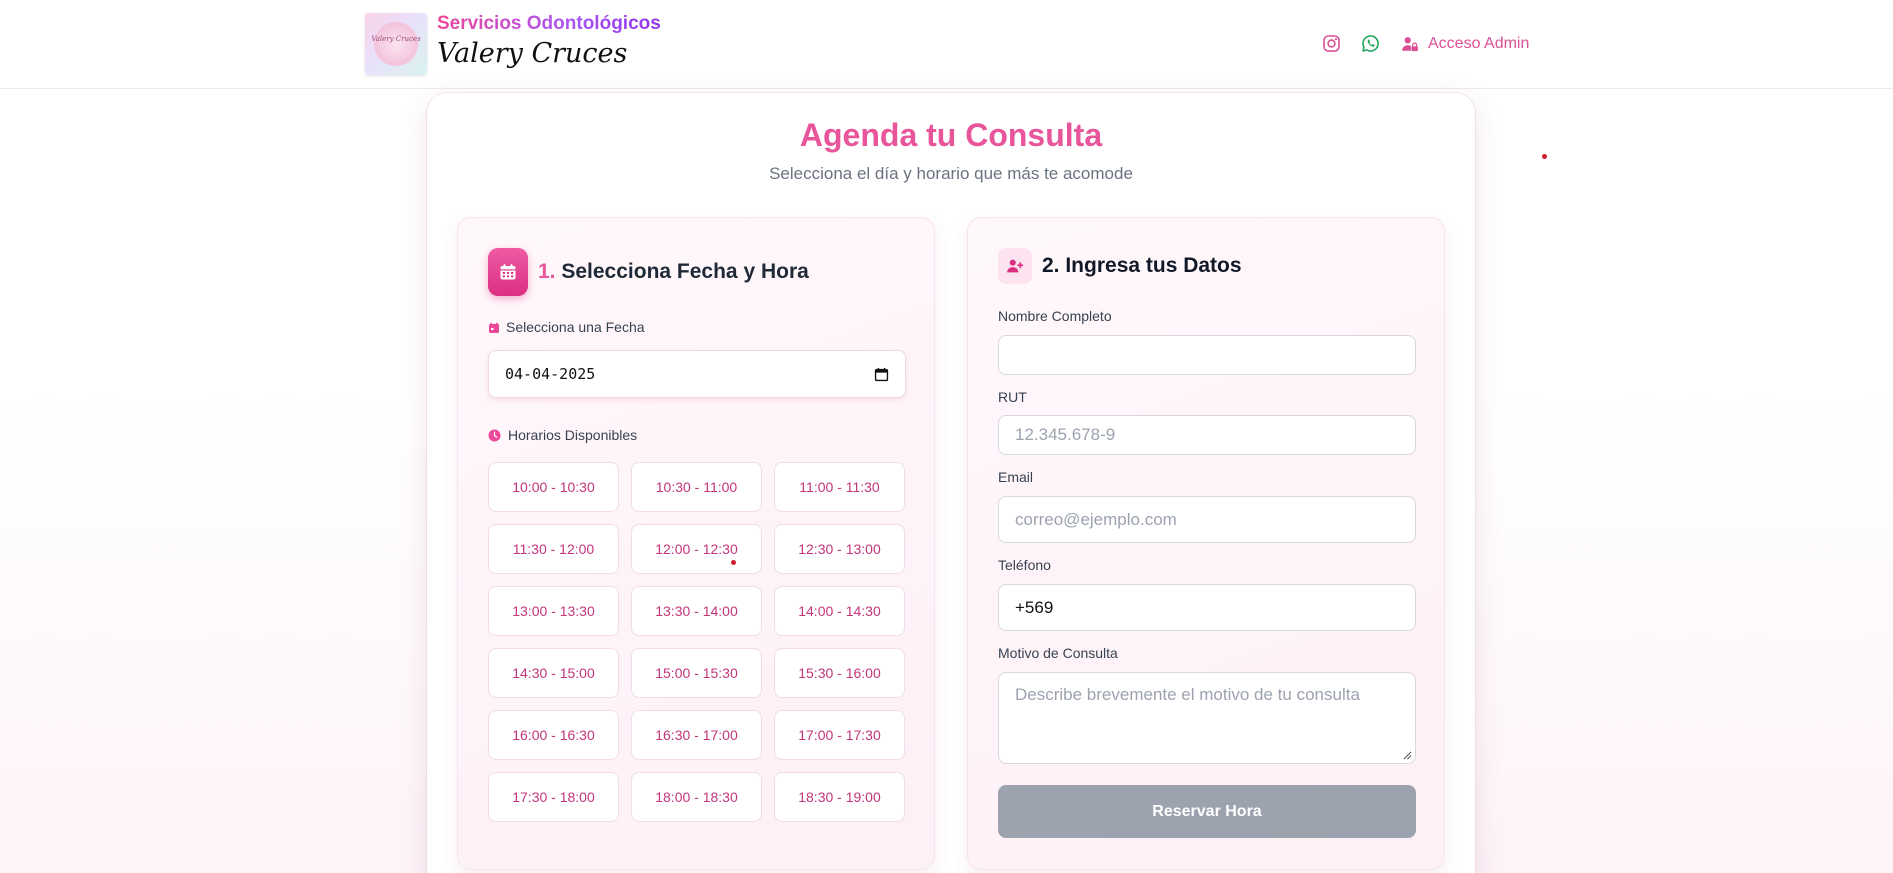  I want to click on reason-label: Motivo de Consulta, so click(1058, 653).